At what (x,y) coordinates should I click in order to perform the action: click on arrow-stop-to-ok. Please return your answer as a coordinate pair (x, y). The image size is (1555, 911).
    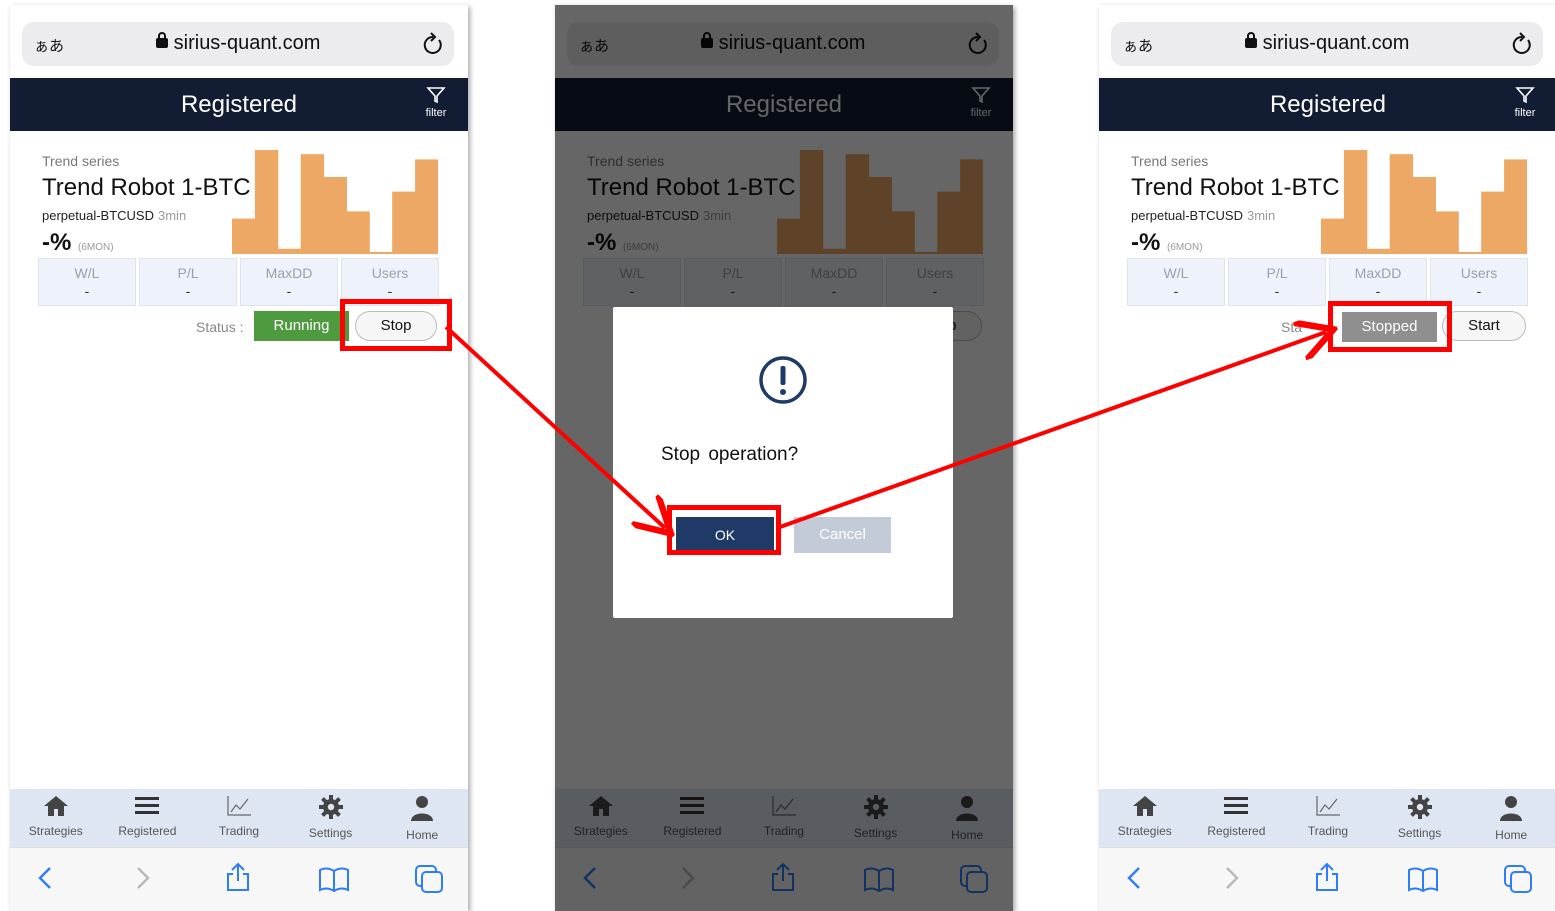
    Looking at the image, I should click on (554, 426).